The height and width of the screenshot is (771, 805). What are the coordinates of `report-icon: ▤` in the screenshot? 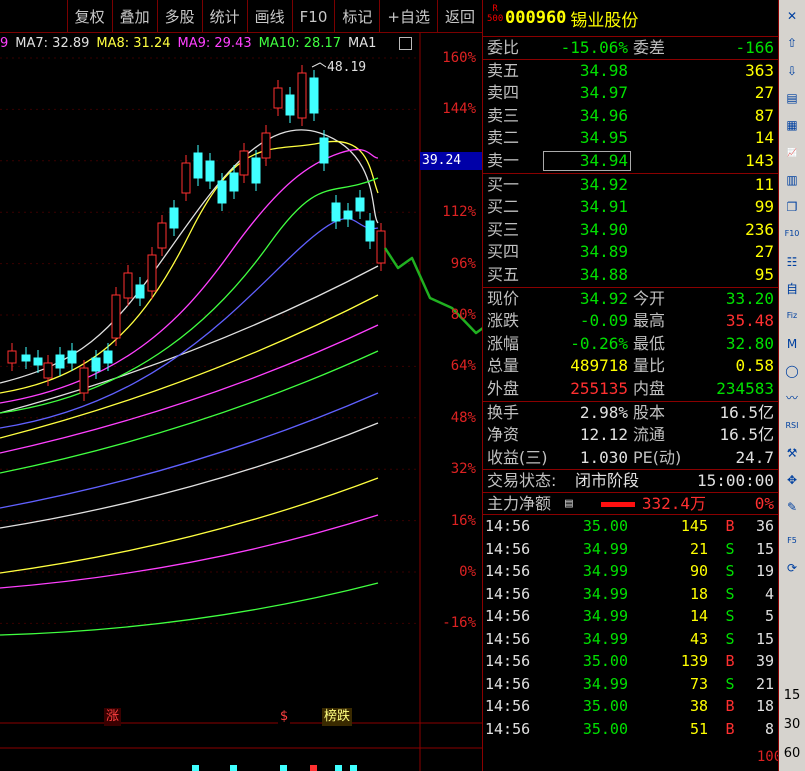 It's located at (792, 98).